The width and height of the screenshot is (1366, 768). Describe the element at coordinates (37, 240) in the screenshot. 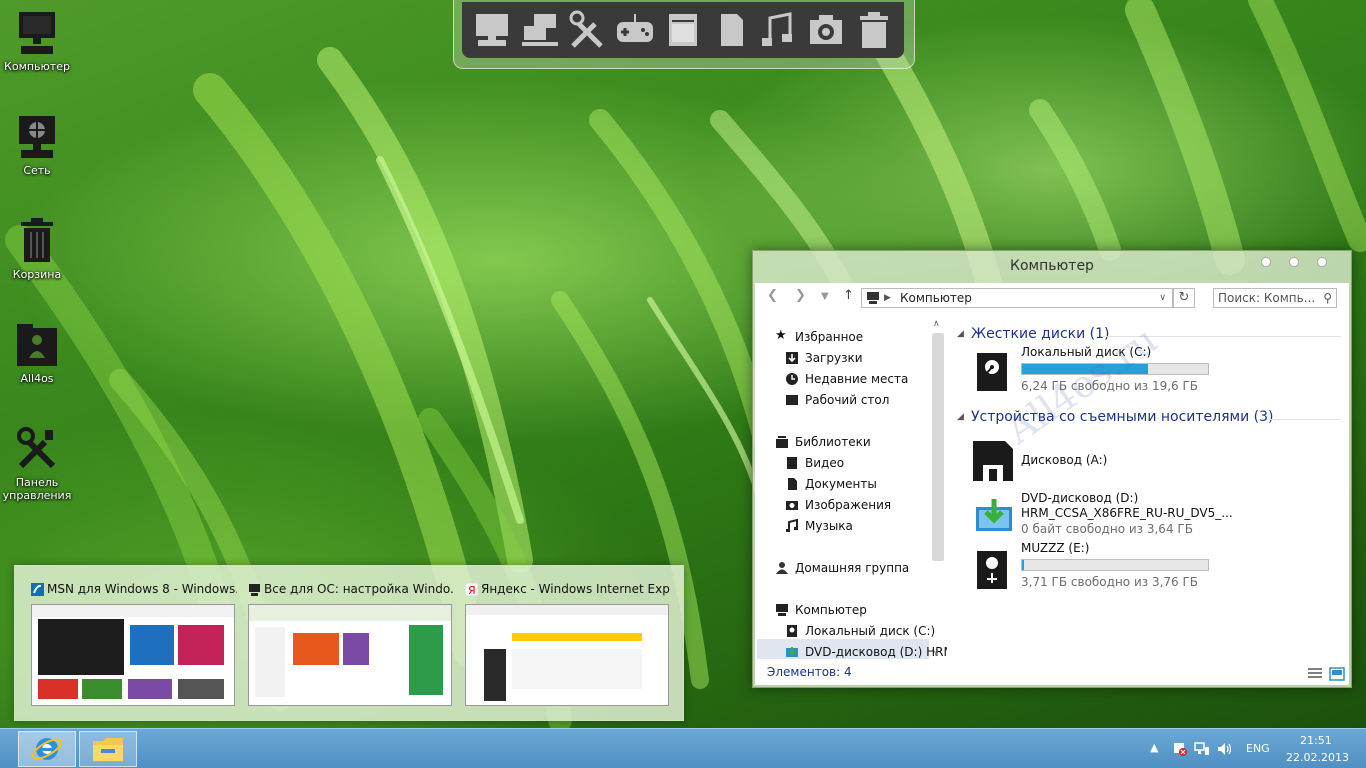

I see `recycle-bin-icon` at that location.